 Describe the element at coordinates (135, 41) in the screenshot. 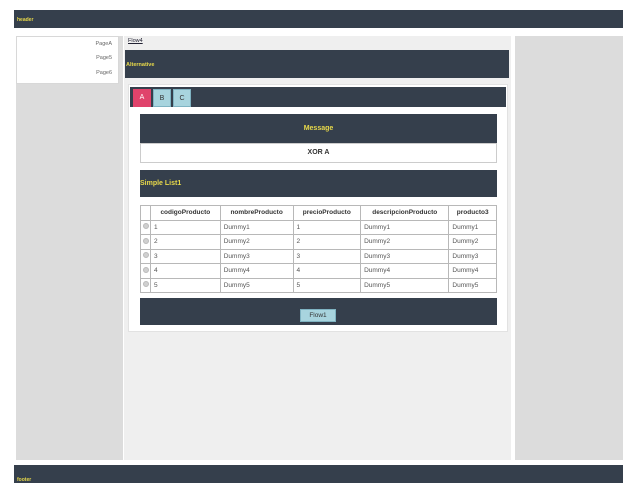

I see `flow-link: Flow4` at that location.